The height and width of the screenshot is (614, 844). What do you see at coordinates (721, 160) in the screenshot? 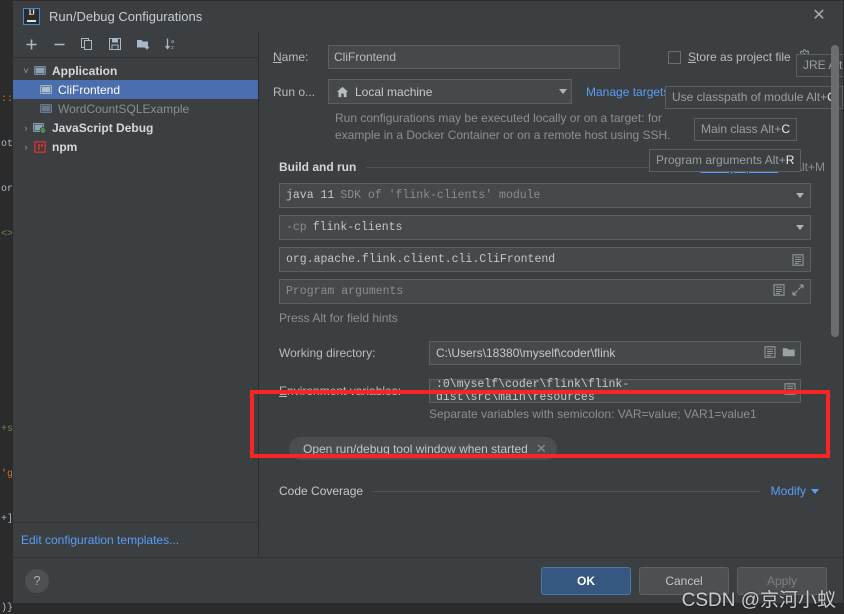
I see `program-arguments-alt-hint-text: Program arguments Alt+` at bounding box center [721, 160].